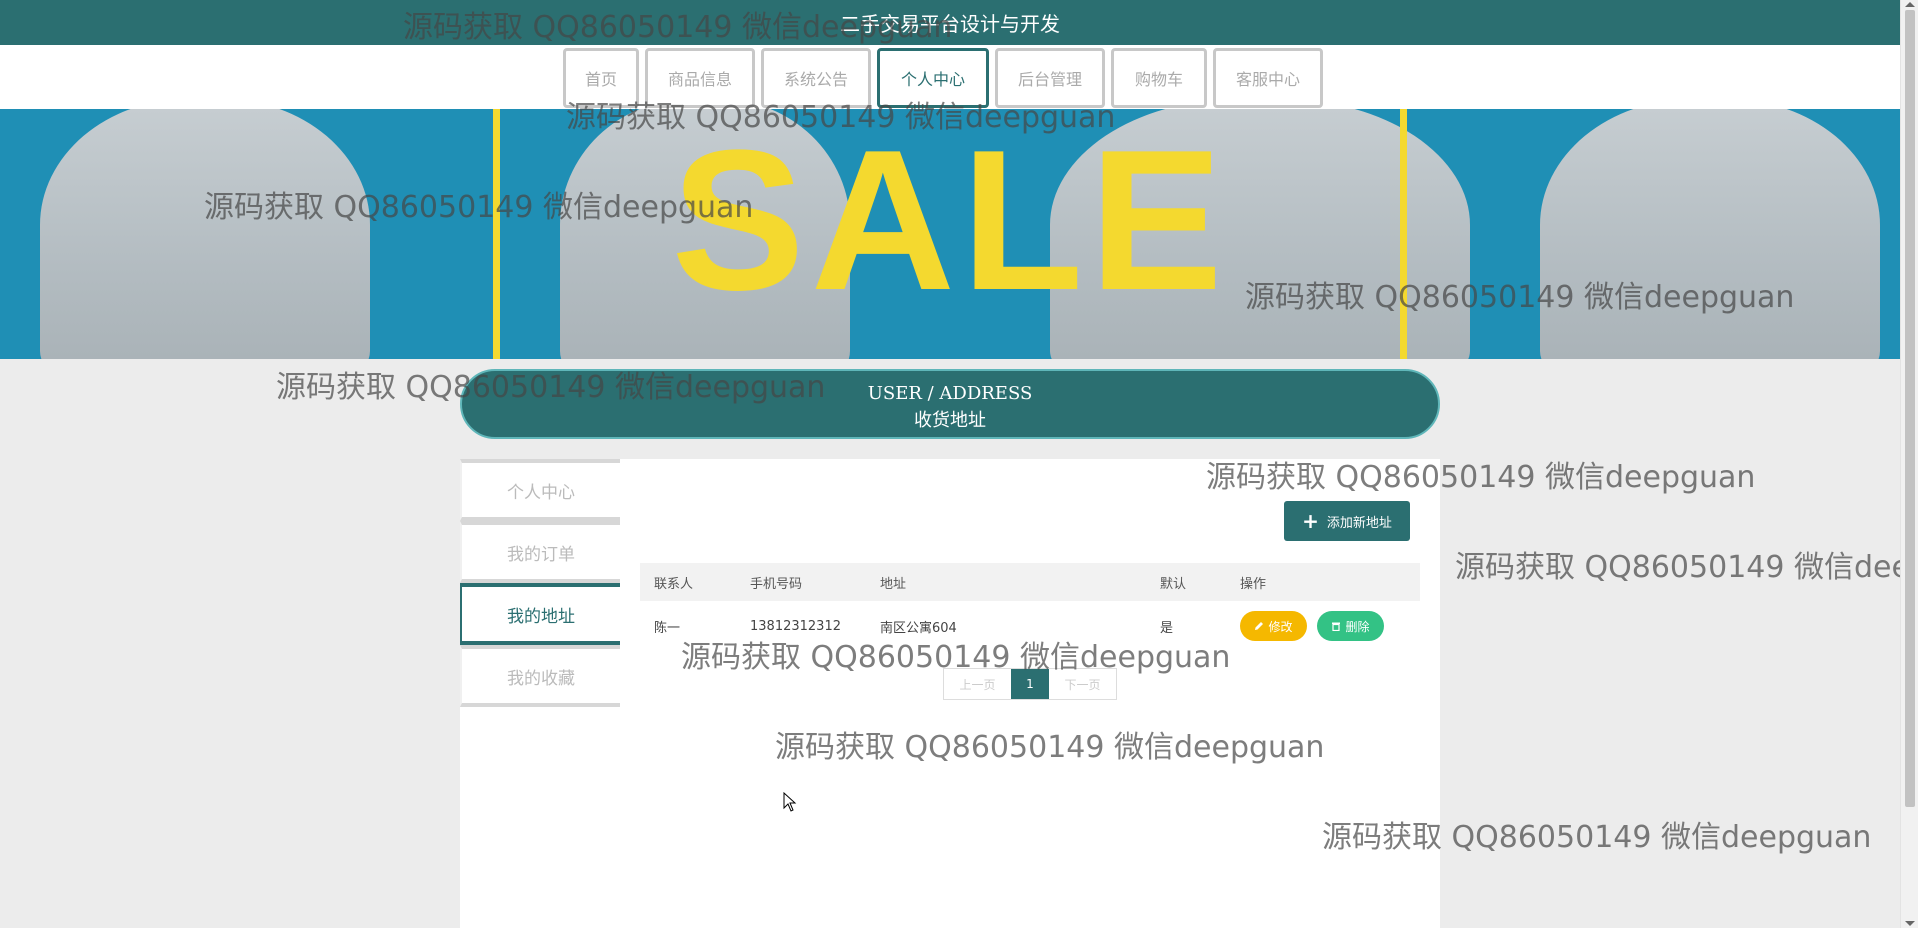 The image size is (1918, 928). What do you see at coordinates (1167, 628) in the screenshot?
I see `cell-default: 是` at bounding box center [1167, 628].